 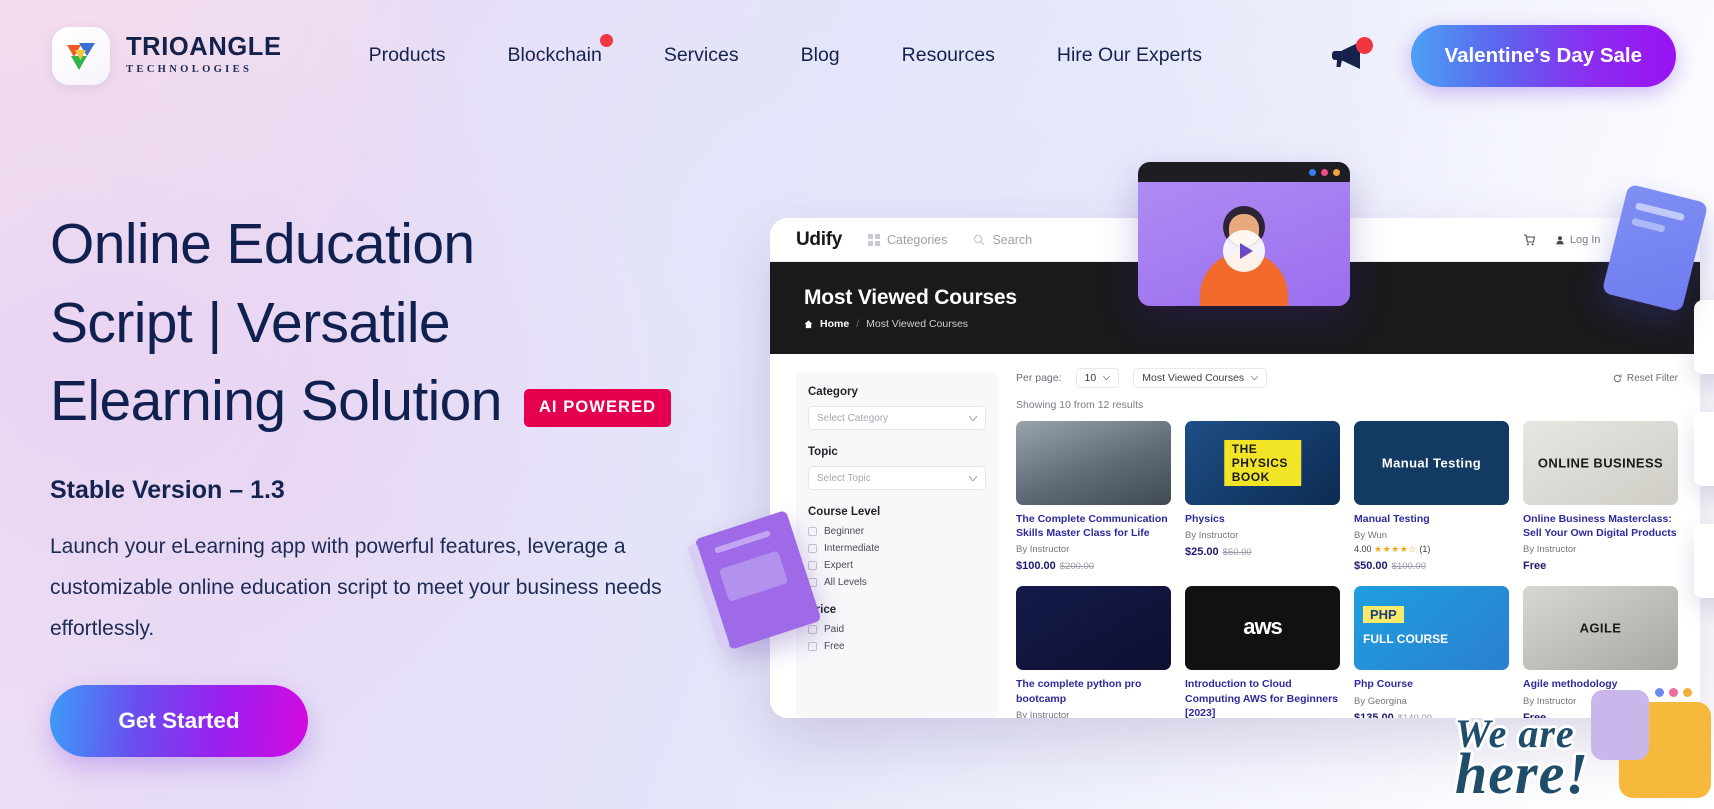 I want to click on nav-item-blog: Blog, so click(x=820, y=55).